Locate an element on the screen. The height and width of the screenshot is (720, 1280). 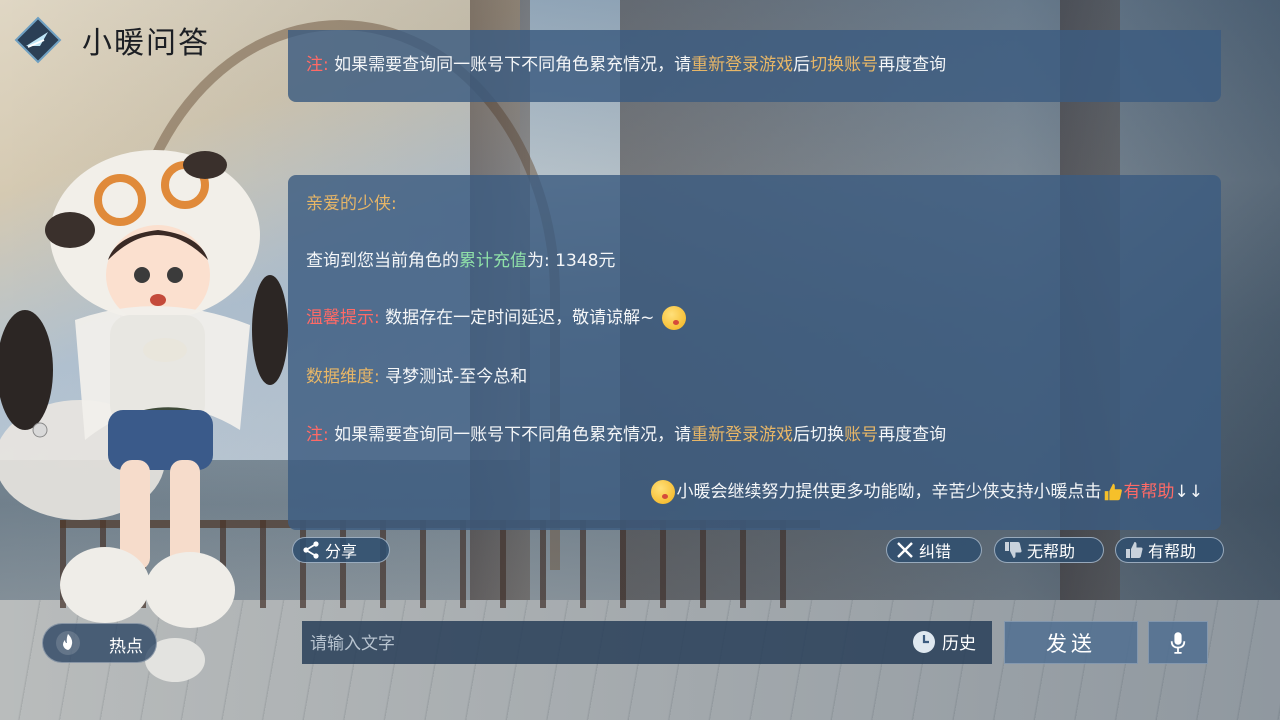
share-icon is located at coordinates (311, 550).